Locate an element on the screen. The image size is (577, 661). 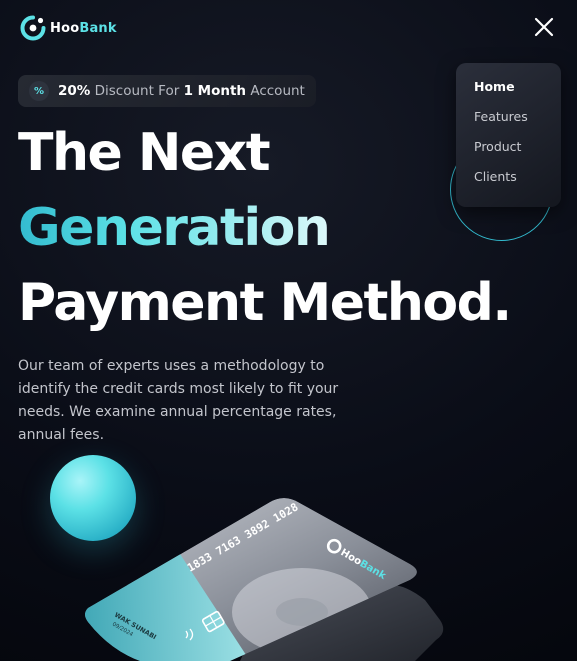
discount-mid: Discount For is located at coordinates (137, 91).